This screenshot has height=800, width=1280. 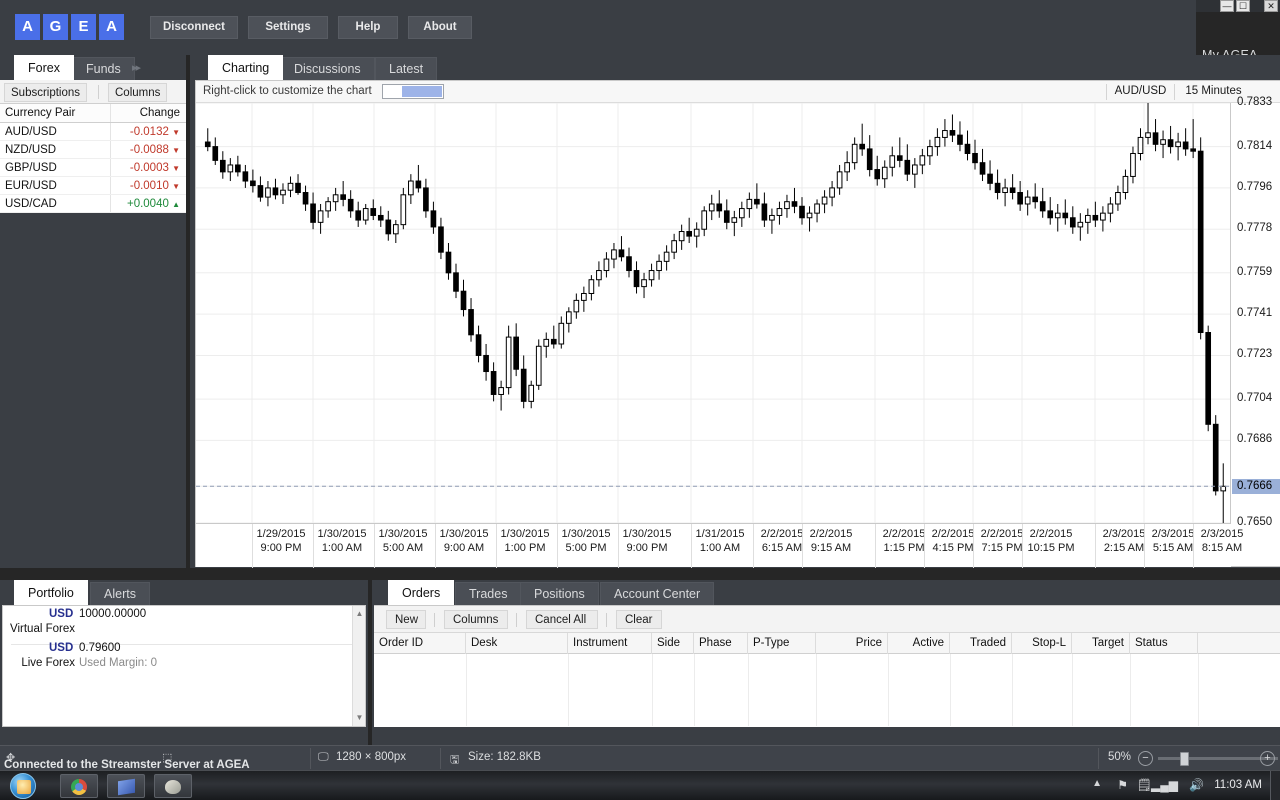 I want to click on orders-column-header: Status, so click(x=1164, y=643).